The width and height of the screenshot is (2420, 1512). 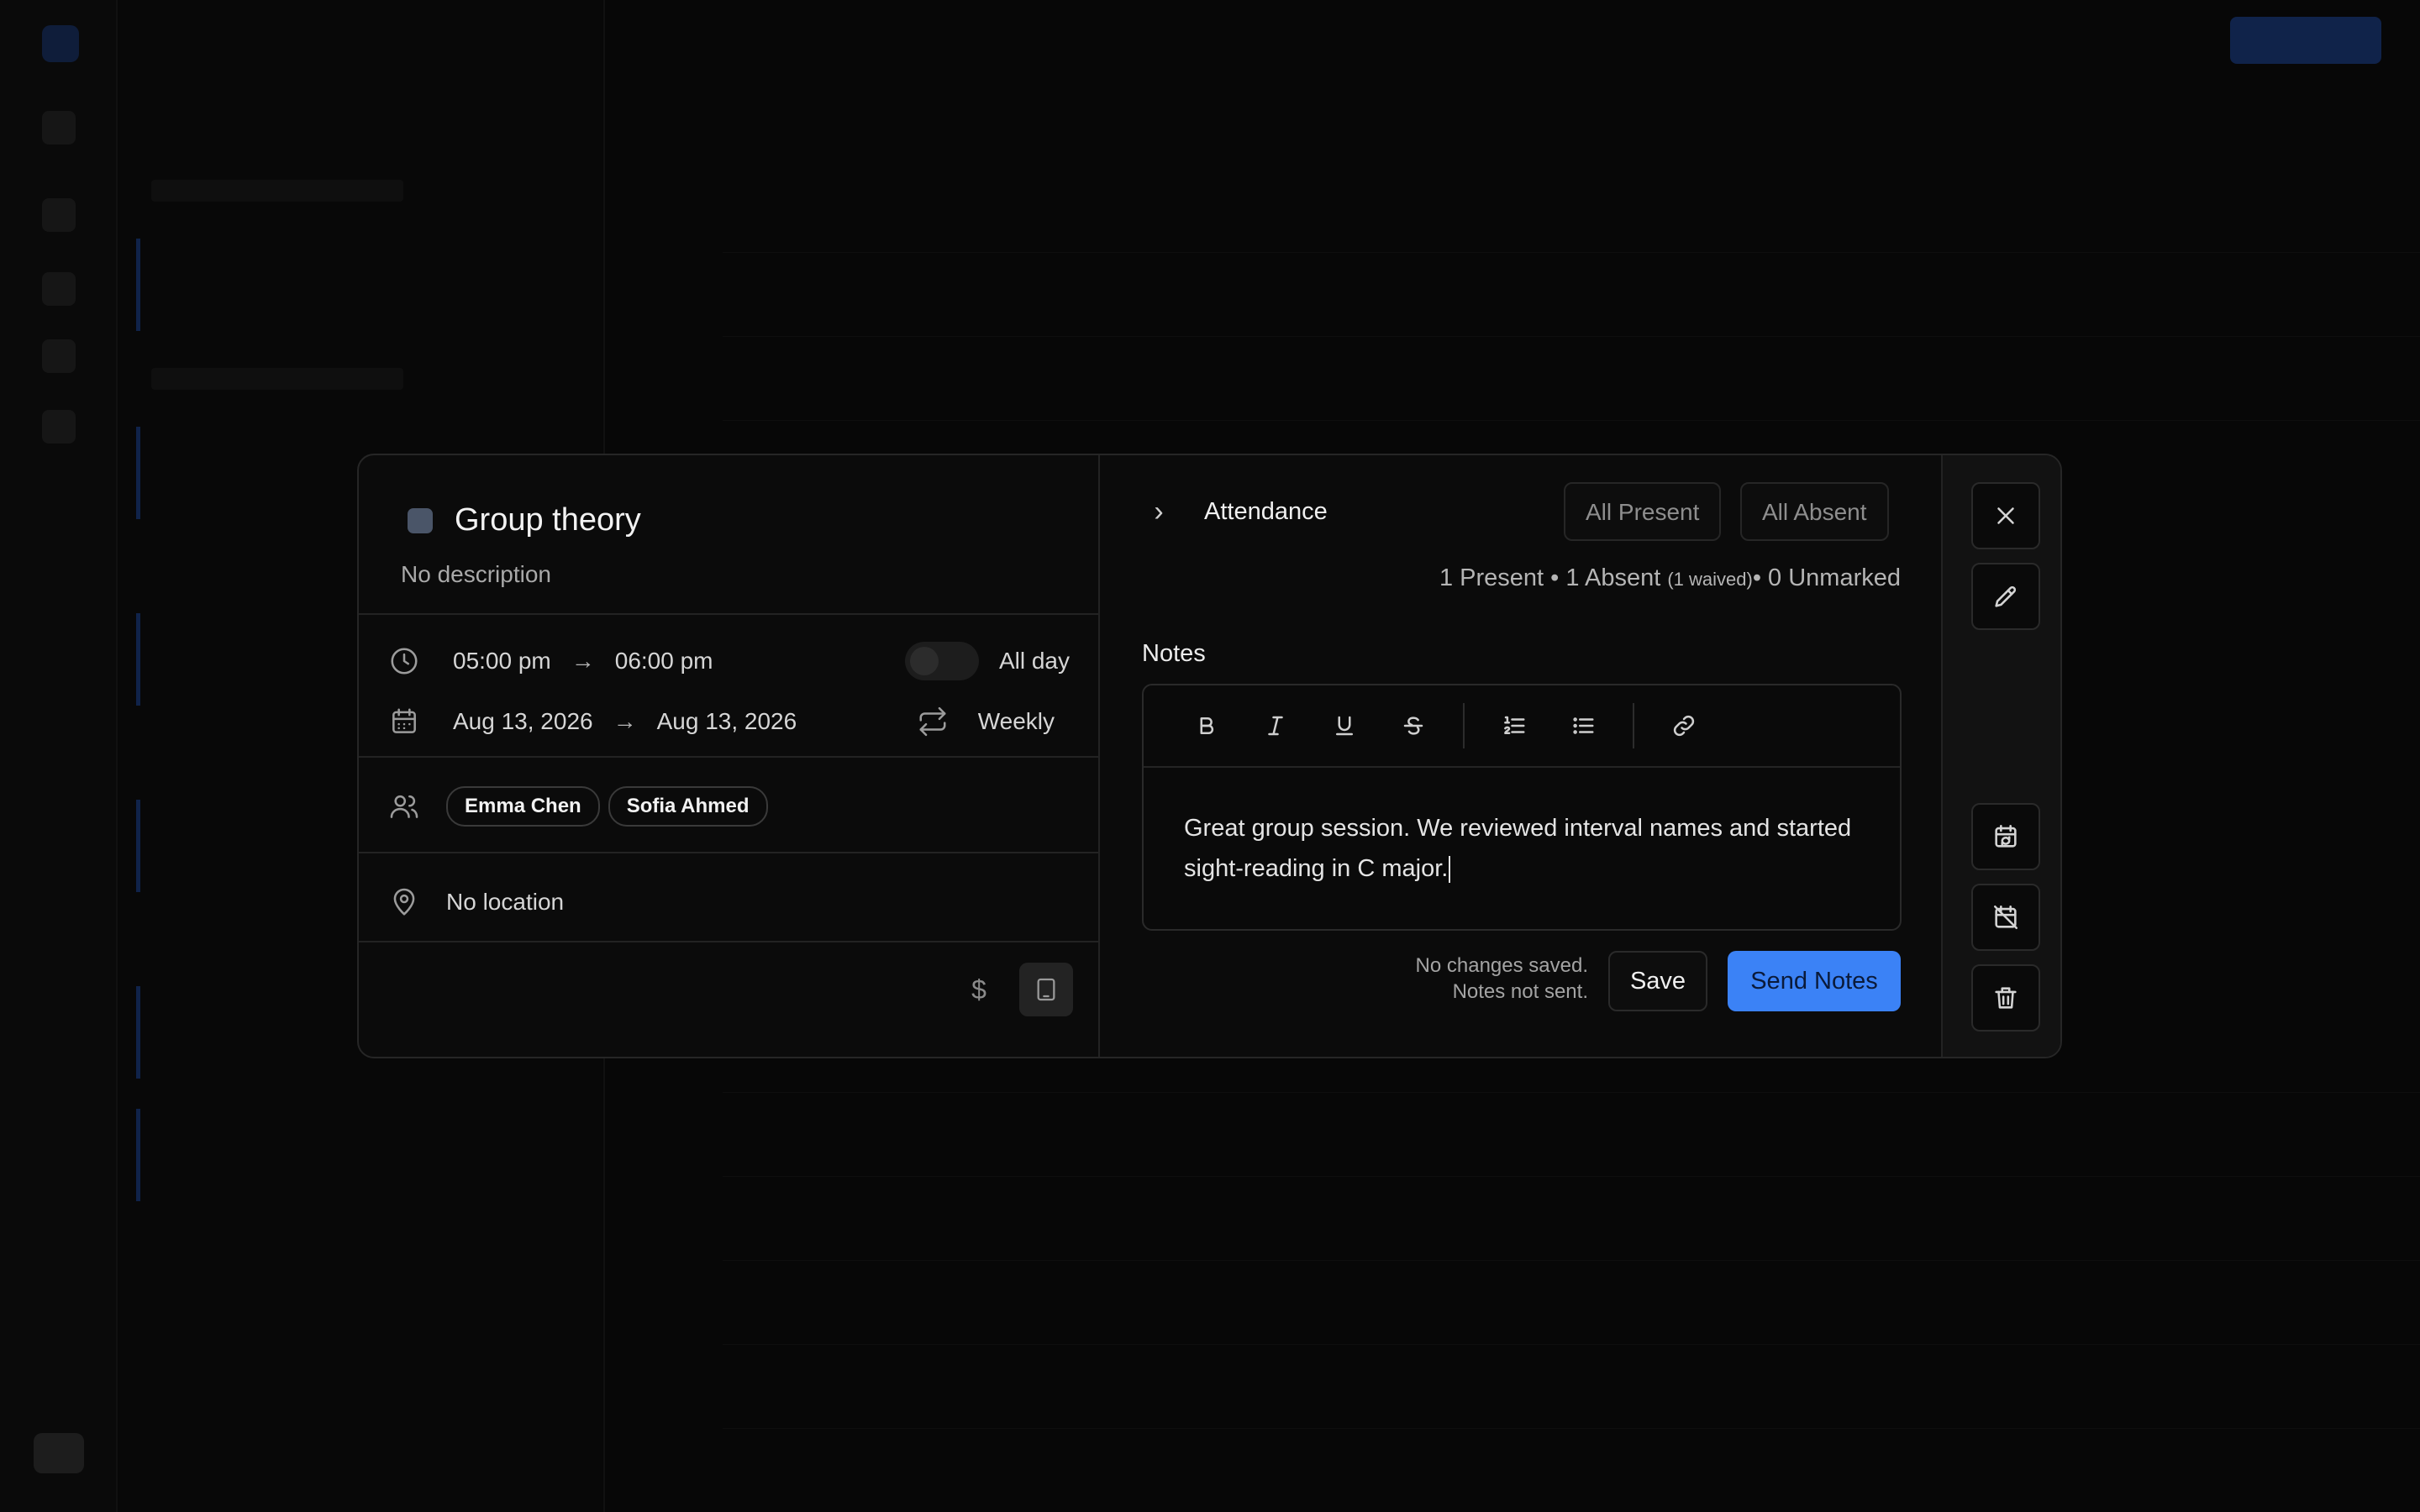 I want to click on time-row: 05:00 pm → 06:00 pm All day, so click(x=728, y=661).